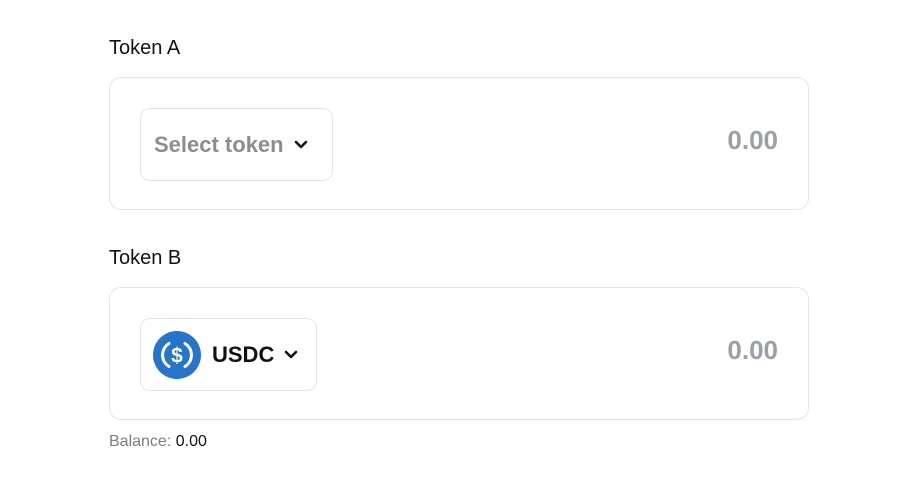 This screenshot has width=908, height=482. What do you see at coordinates (678, 350) in the screenshot?
I see `token-b-amount-input` at bounding box center [678, 350].